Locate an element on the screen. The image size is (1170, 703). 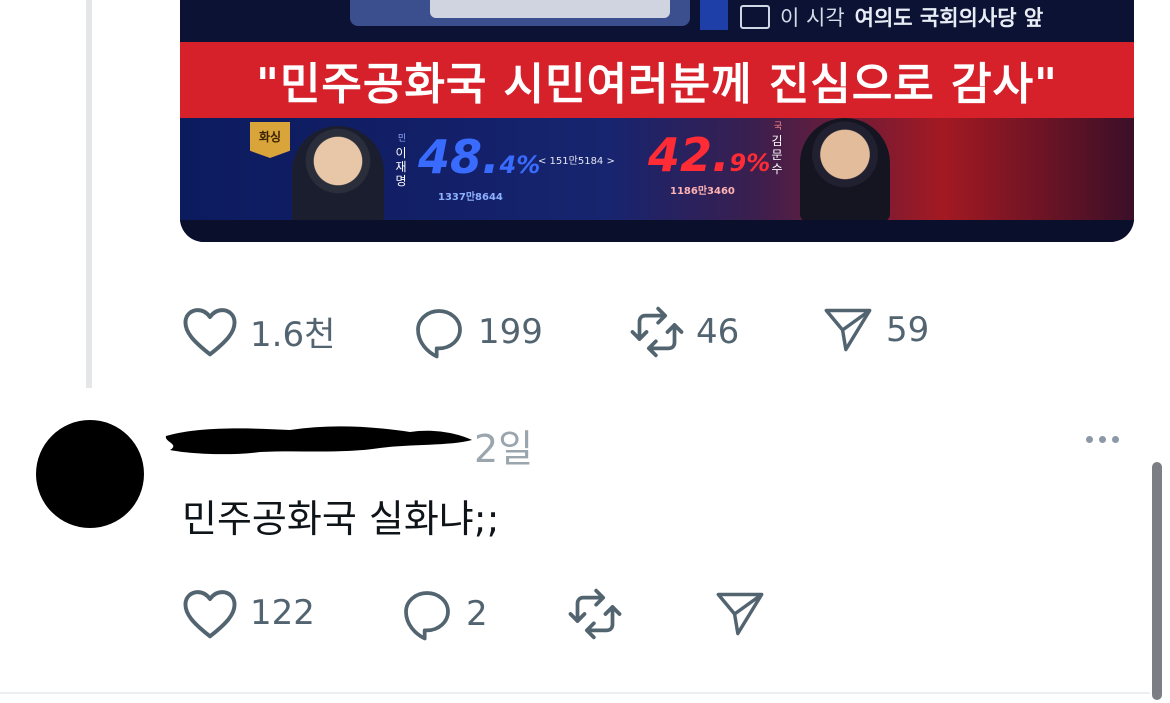
candidate1-name: 민 이재명 is located at coordinates (402, 160).